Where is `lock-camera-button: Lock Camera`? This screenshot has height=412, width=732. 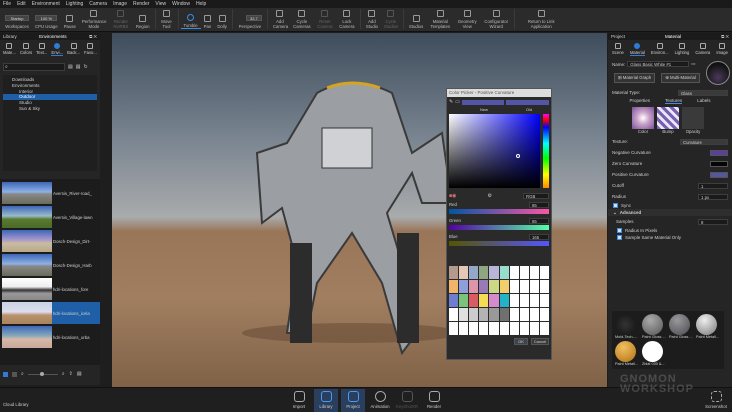
lock-camera-button: Lock Camera is located at coordinates (347, 18).